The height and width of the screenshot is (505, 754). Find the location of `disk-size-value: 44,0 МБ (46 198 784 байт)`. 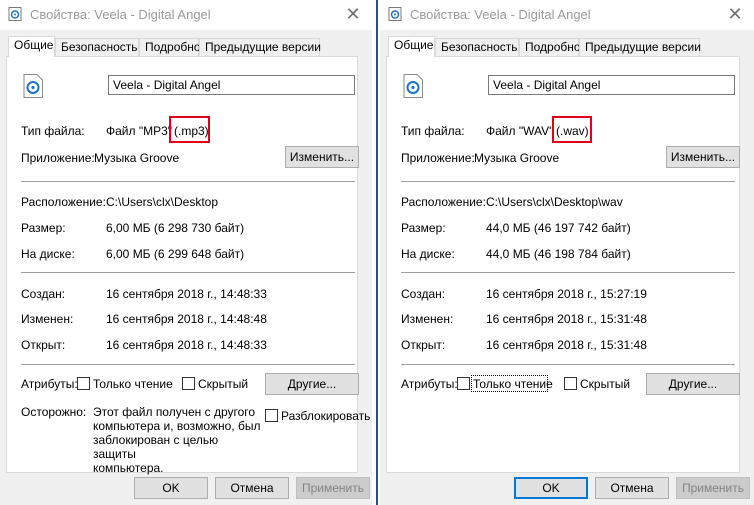

disk-size-value: 44,0 МБ (46 198 784 байт) is located at coordinates (558, 254).